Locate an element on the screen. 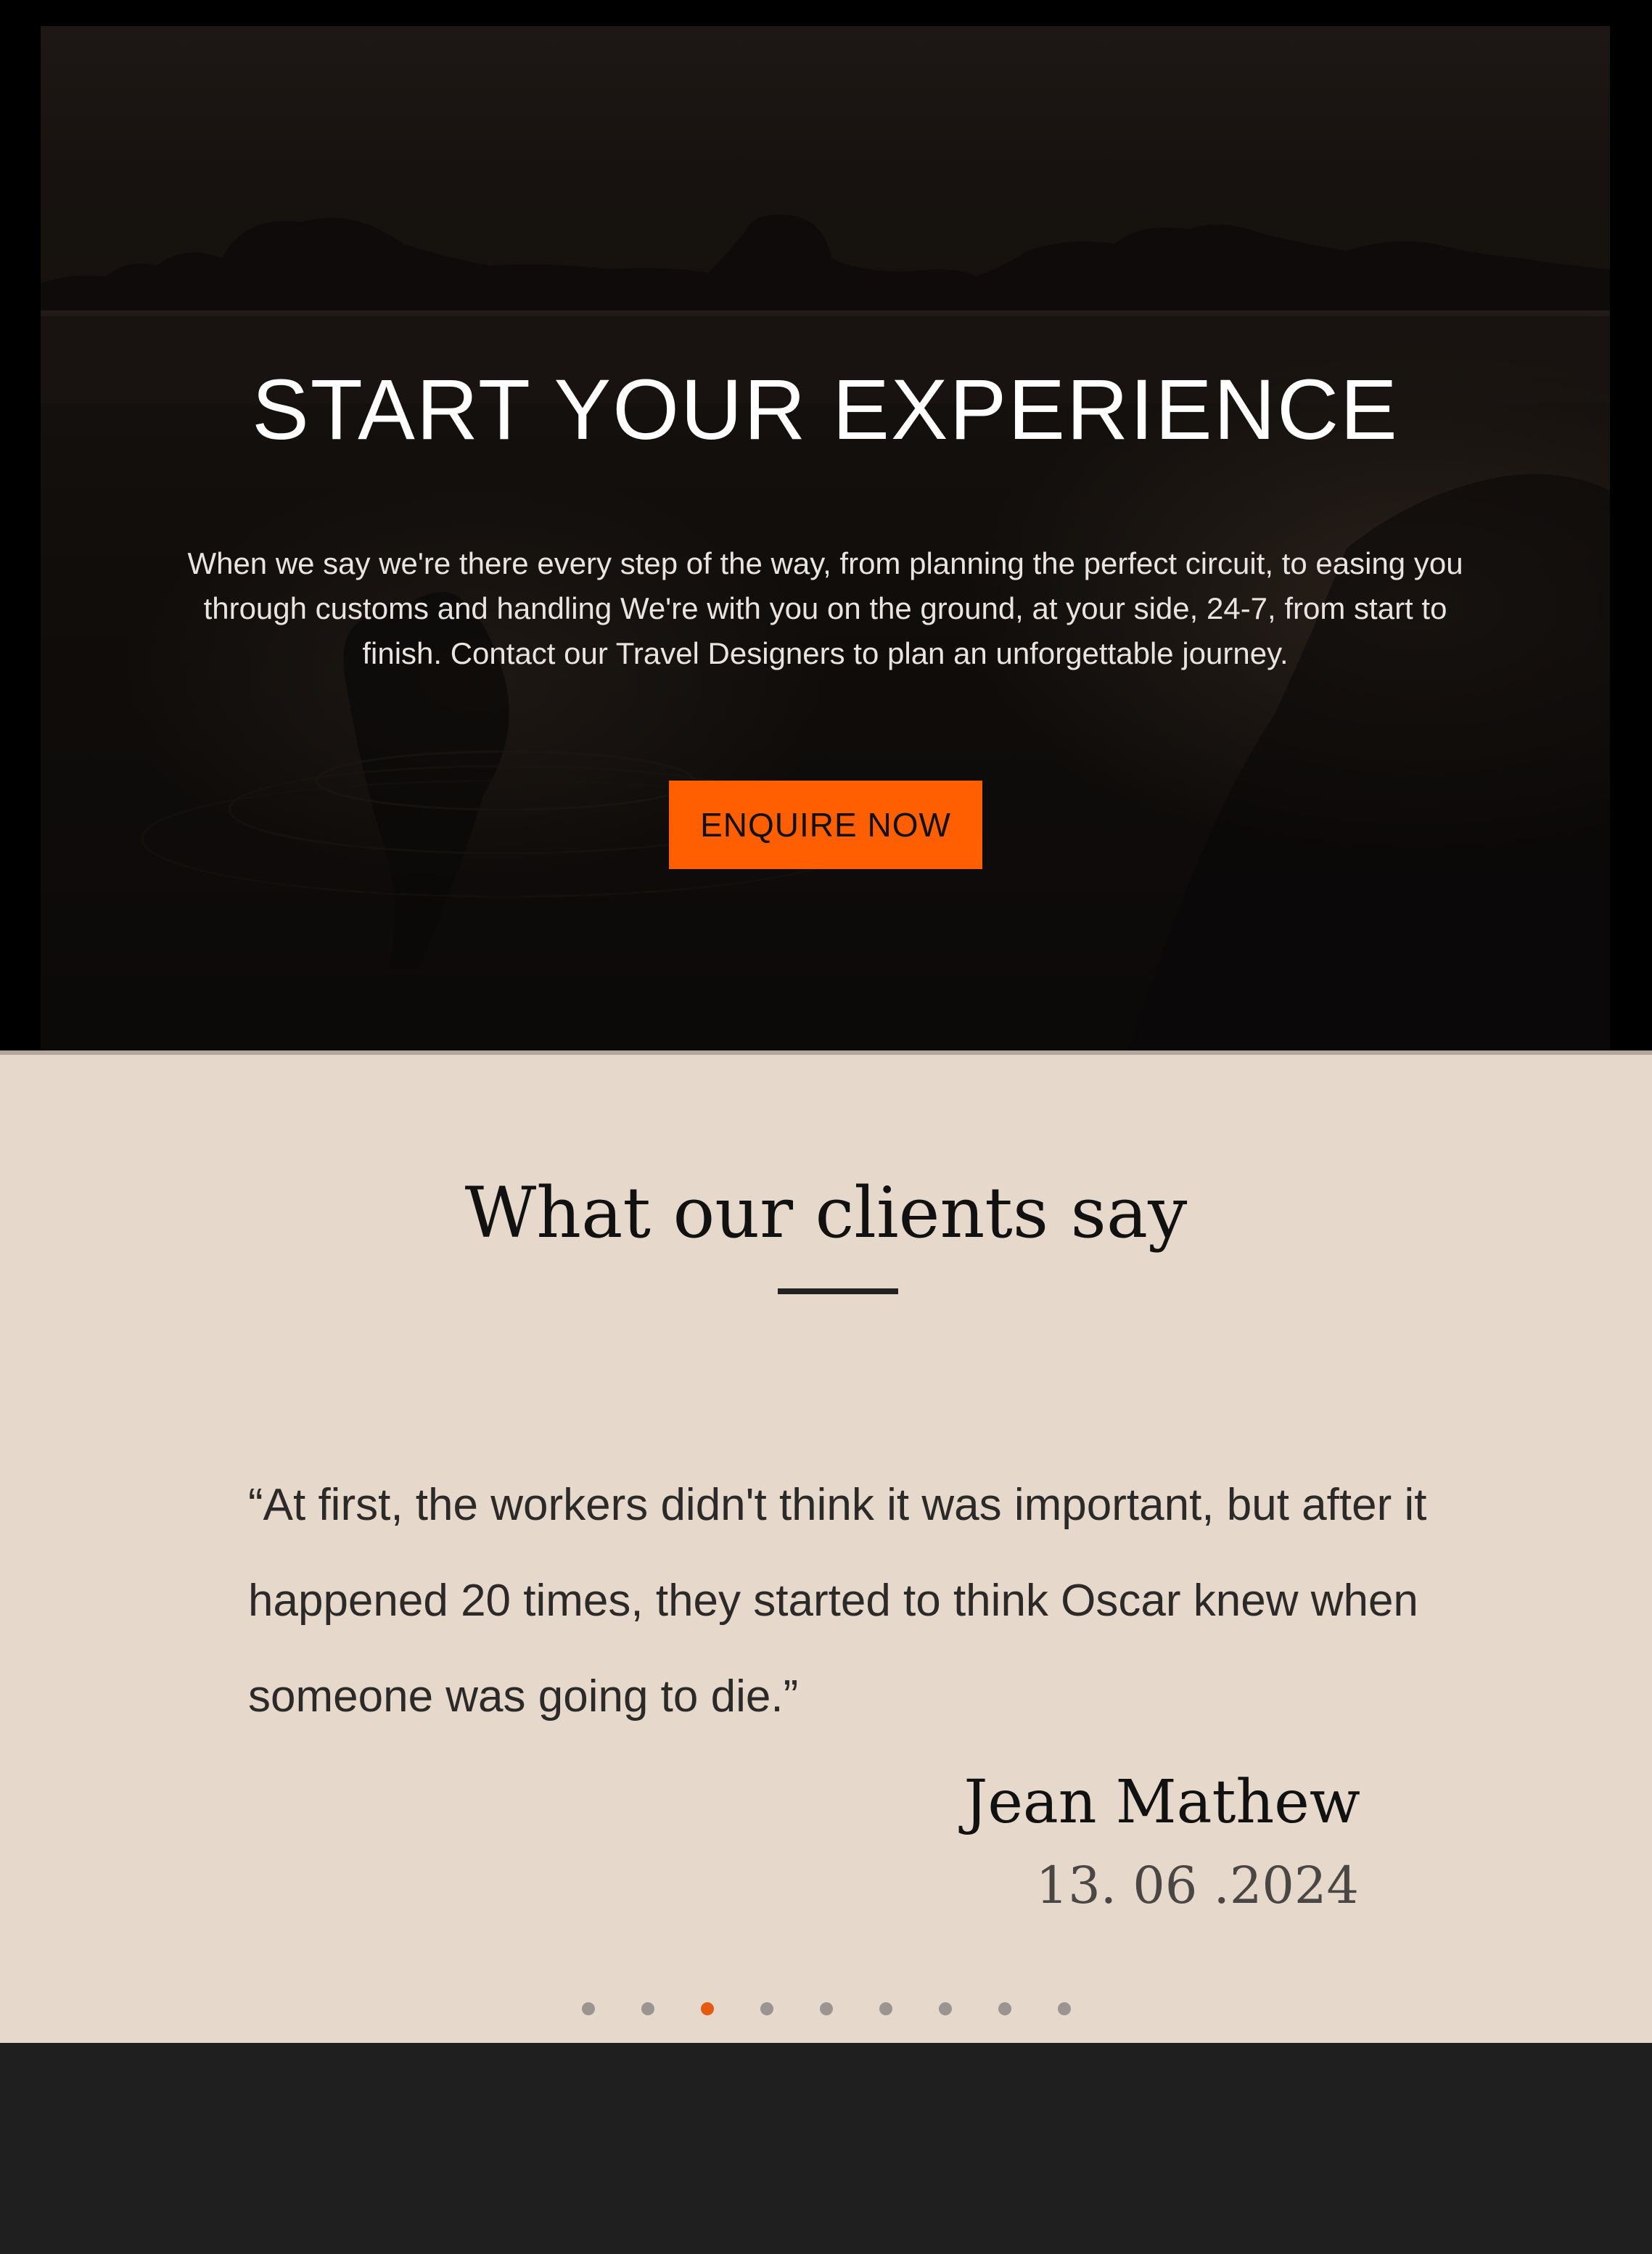 The height and width of the screenshot is (2254, 1652). title-underline is located at coordinates (838, 1291).